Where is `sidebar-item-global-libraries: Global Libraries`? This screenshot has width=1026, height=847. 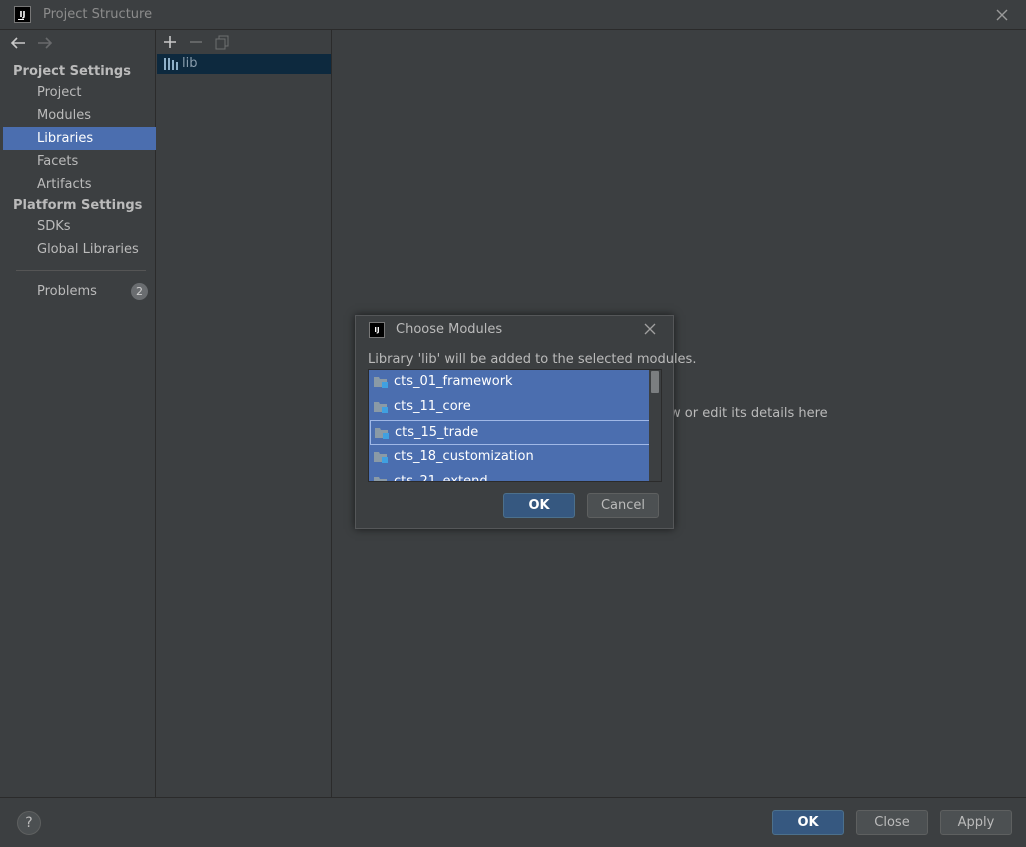 sidebar-item-global-libraries: Global Libraries is located at coordinates (79, 249).